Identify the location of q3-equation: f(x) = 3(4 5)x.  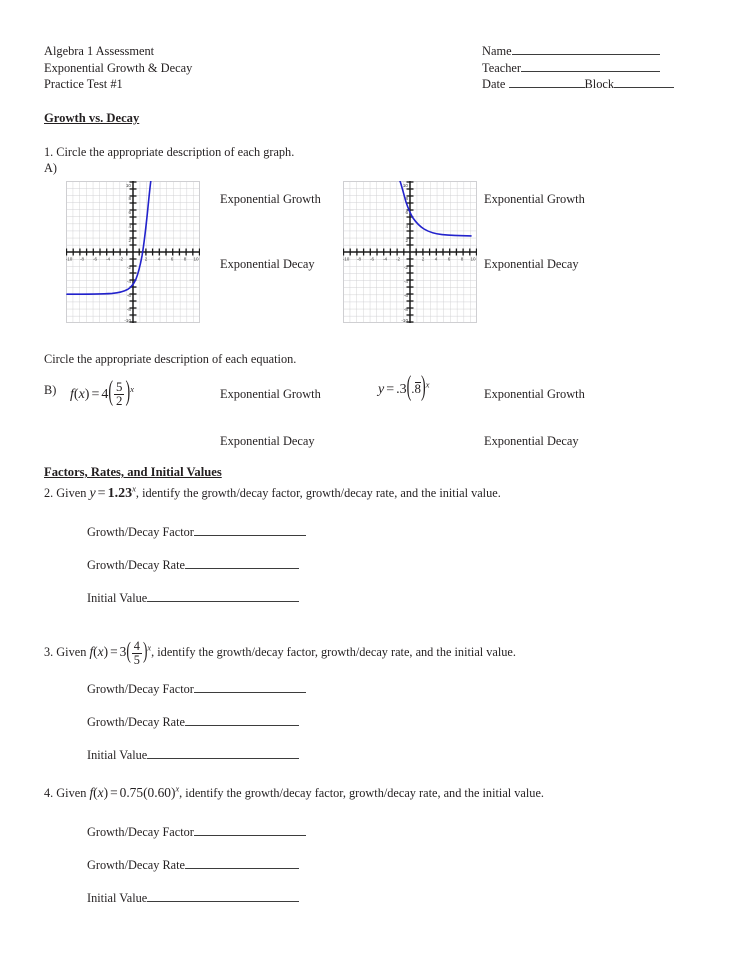
(120, 652).